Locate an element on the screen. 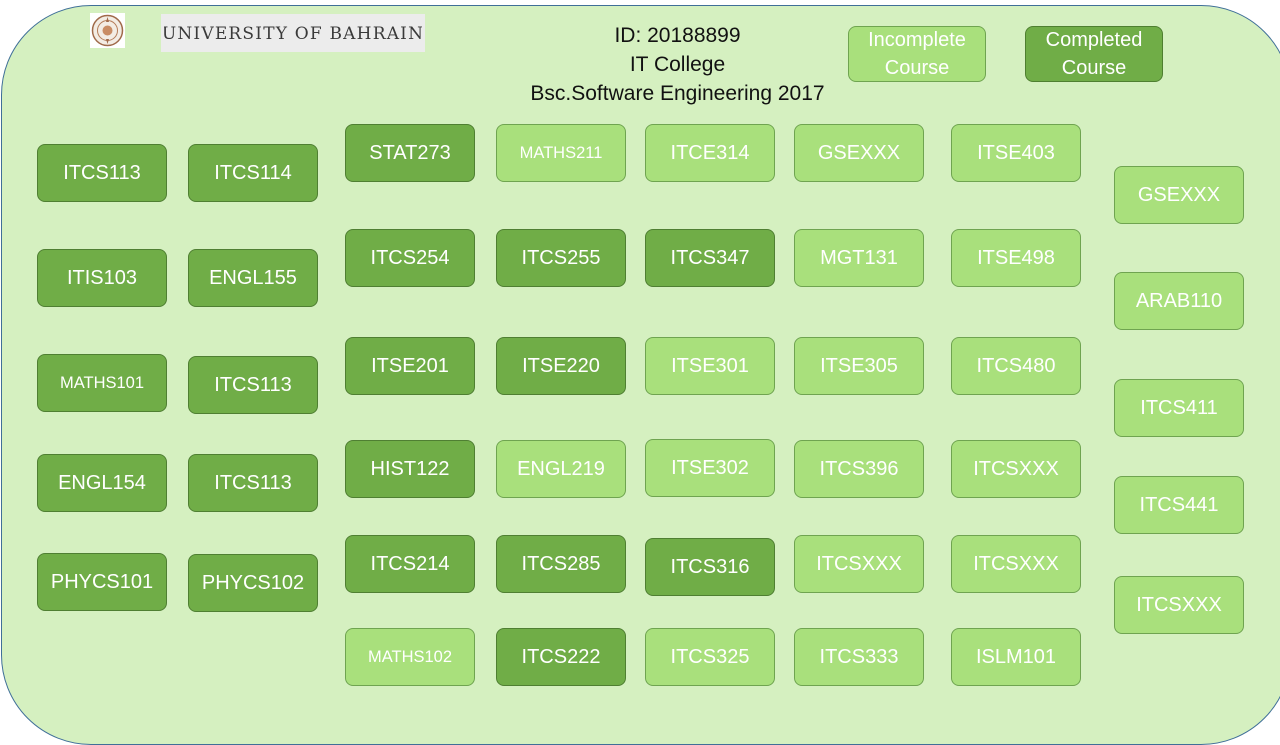  program-name: Bsc.Software Engineering 2017 is located at coordinates (677, 93).